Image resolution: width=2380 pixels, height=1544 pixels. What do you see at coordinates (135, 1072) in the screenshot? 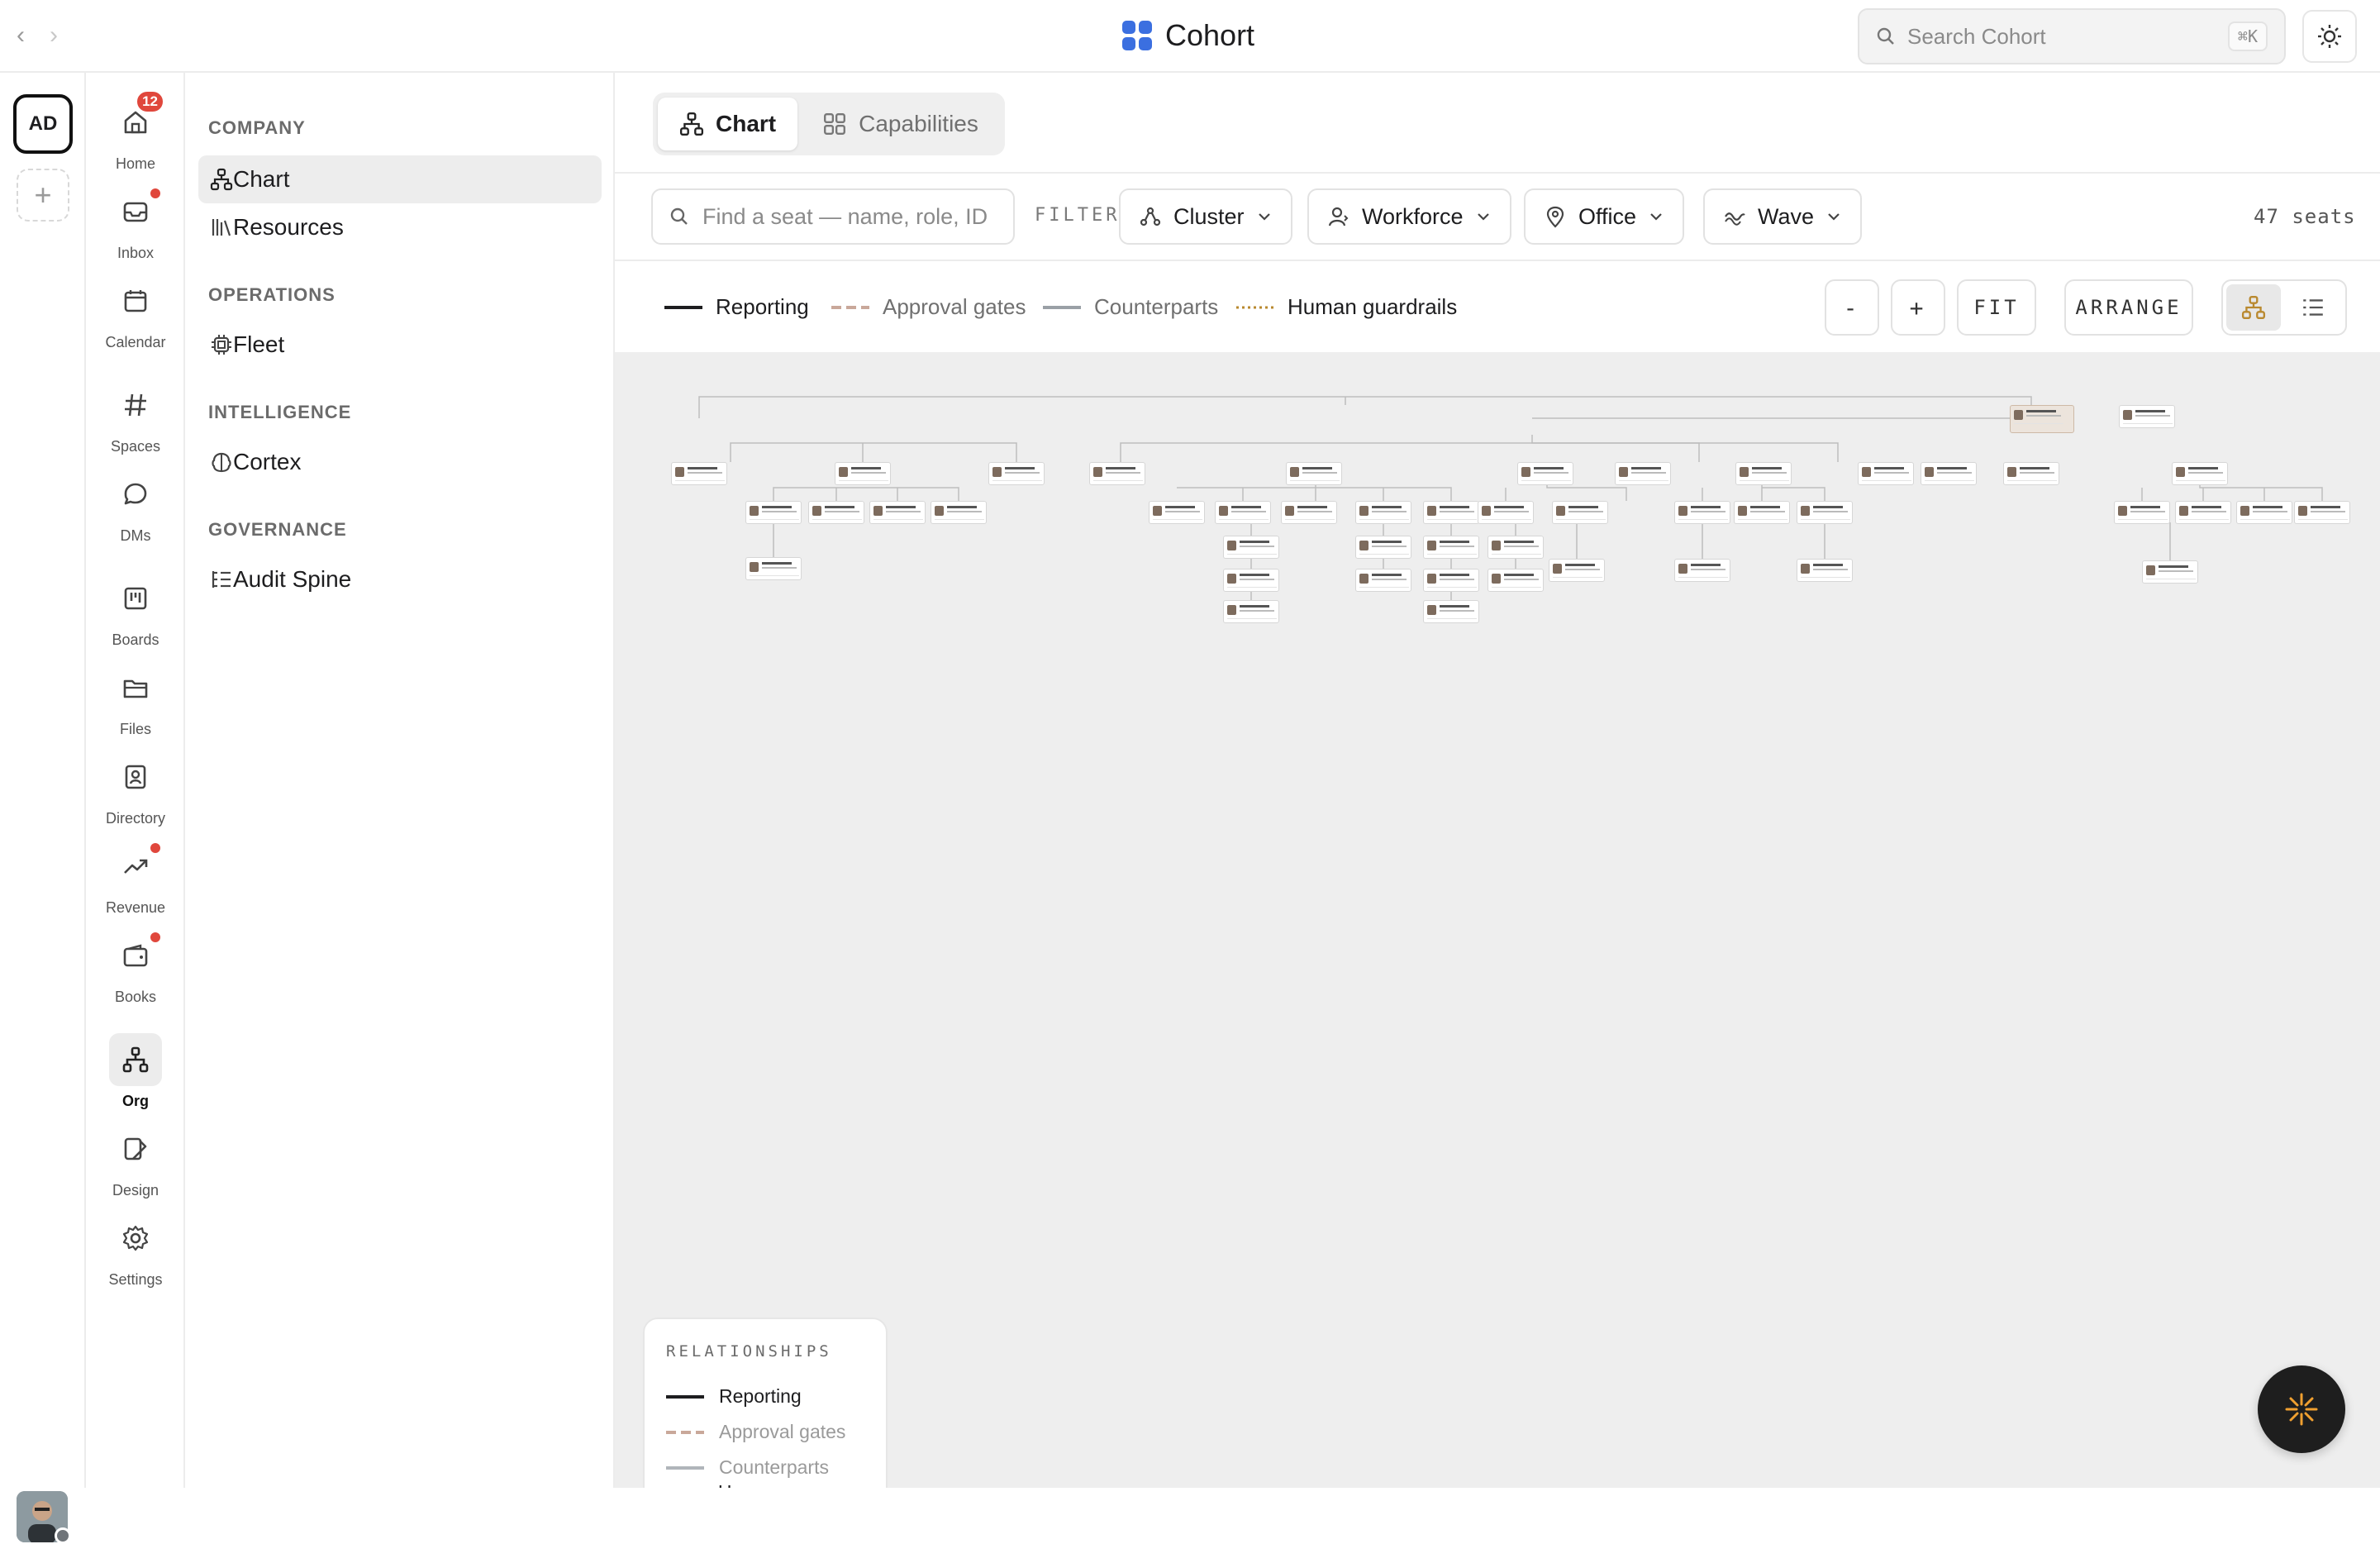
I see `nav-item-org: Org` at bounding box center [135, 1072].